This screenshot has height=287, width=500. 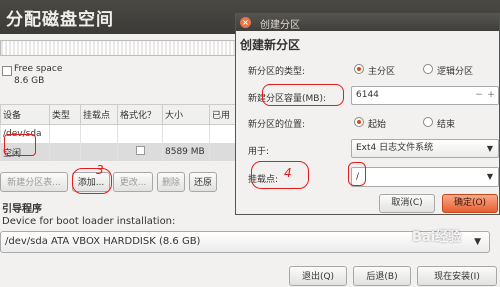 I want to click on radio-logical, so click(x=428, y=69).